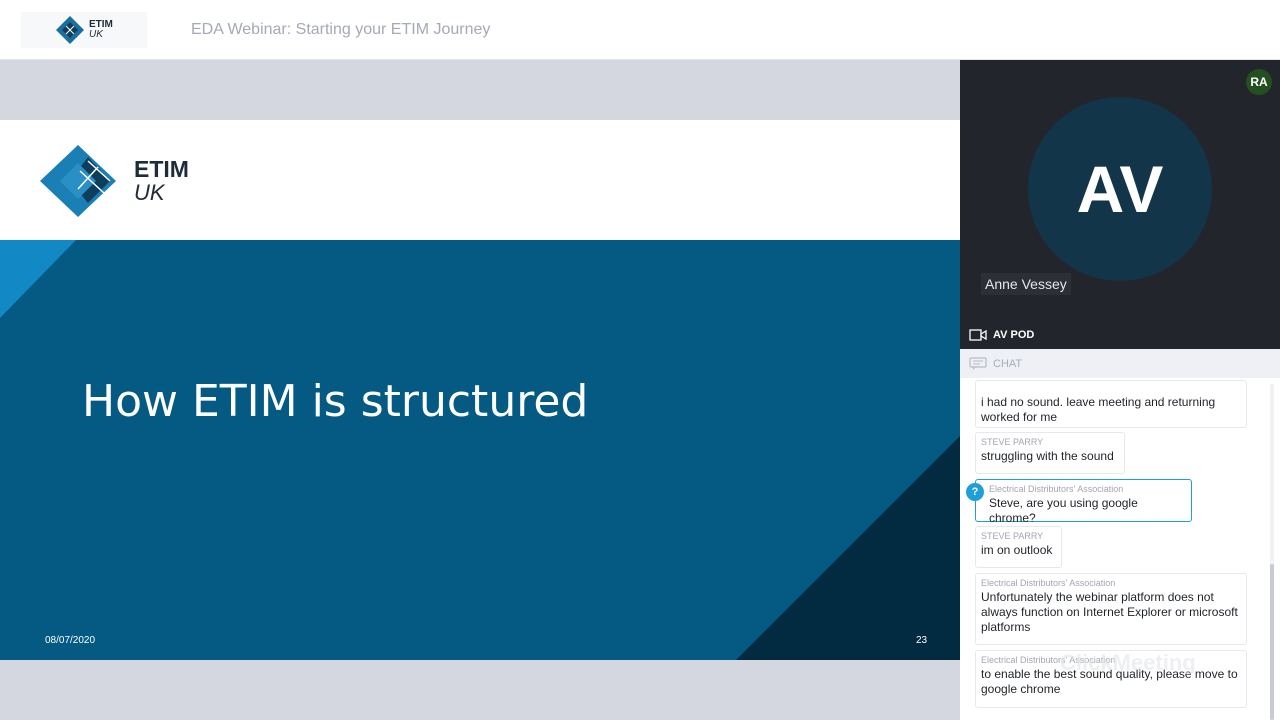 The image size is (1280, 720). I want to click on chat-message: STEVE PARRY im on outlook, so click(1018, 547).